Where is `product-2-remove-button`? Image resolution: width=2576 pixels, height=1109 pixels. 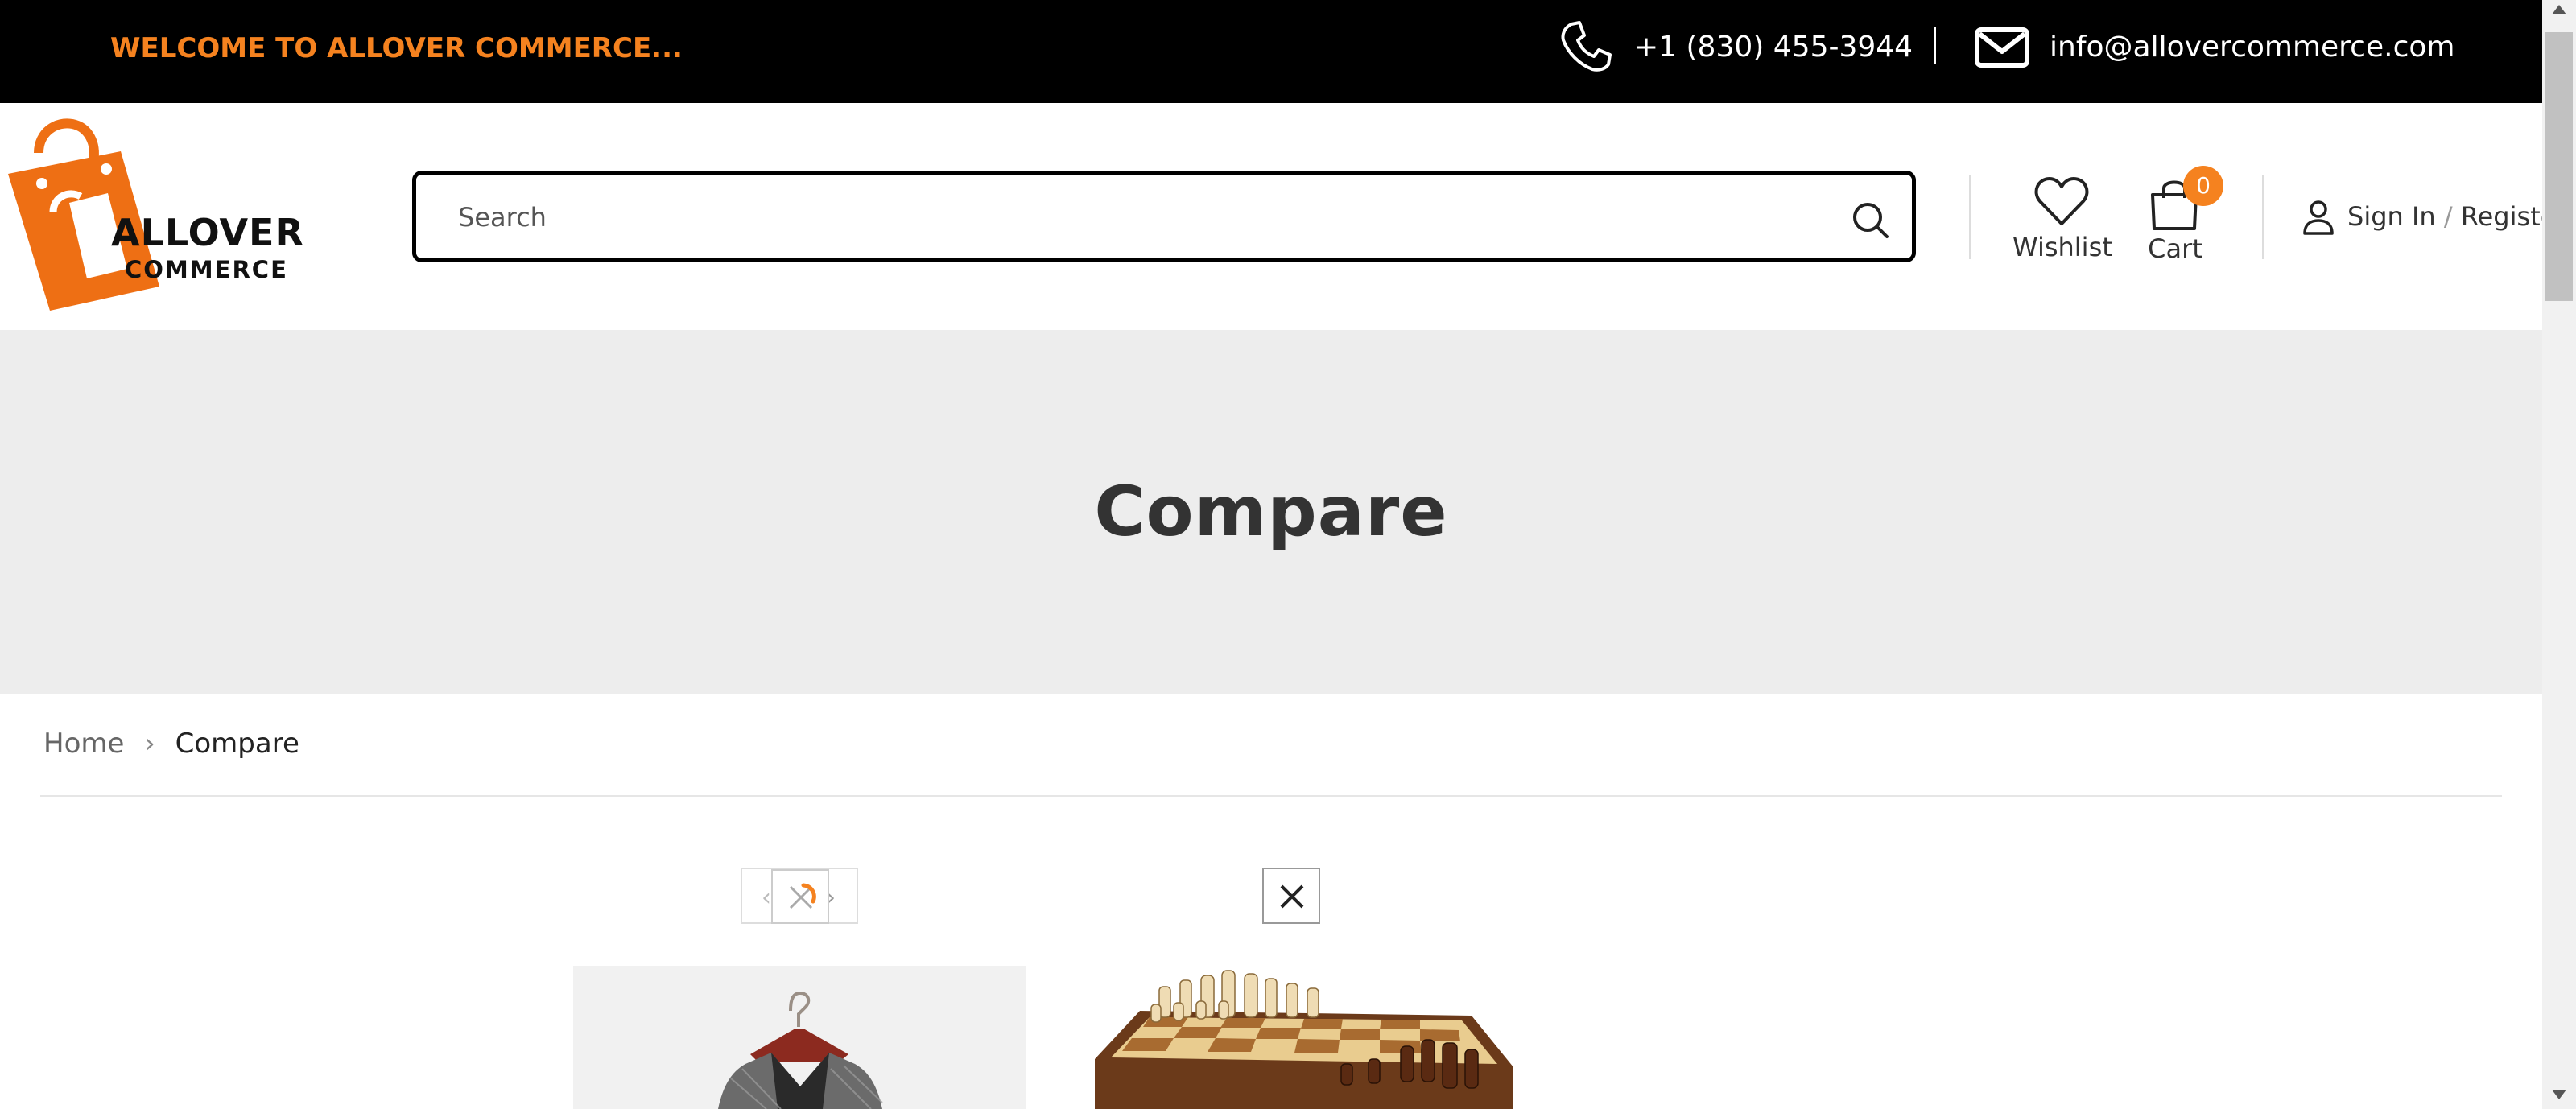
product-2-remove-button is located at coordinates (1291, 896).